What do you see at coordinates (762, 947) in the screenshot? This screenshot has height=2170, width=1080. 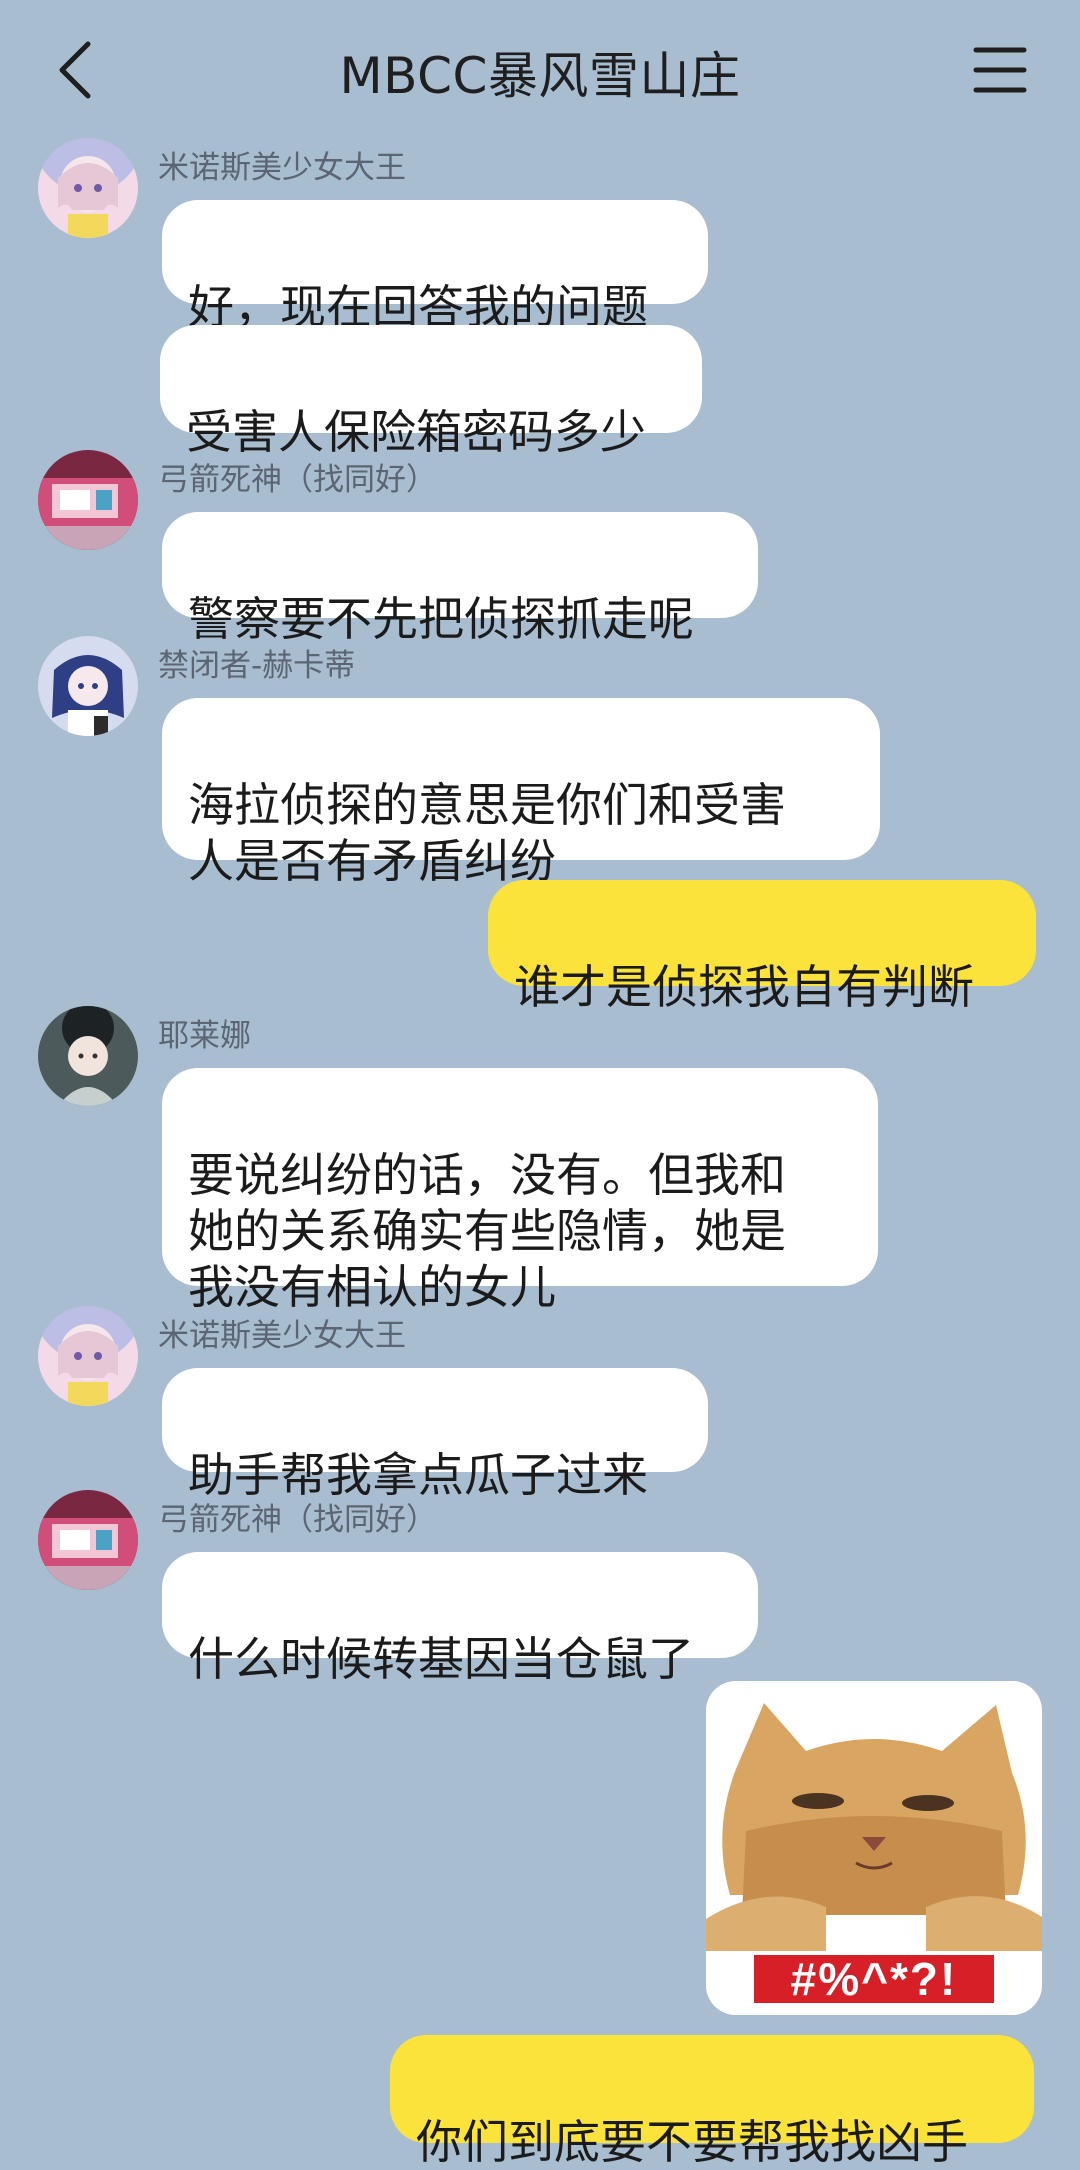 I see `own-message-bubble: 谁才是侦探我自有判断` at bounding box center [762, 947].